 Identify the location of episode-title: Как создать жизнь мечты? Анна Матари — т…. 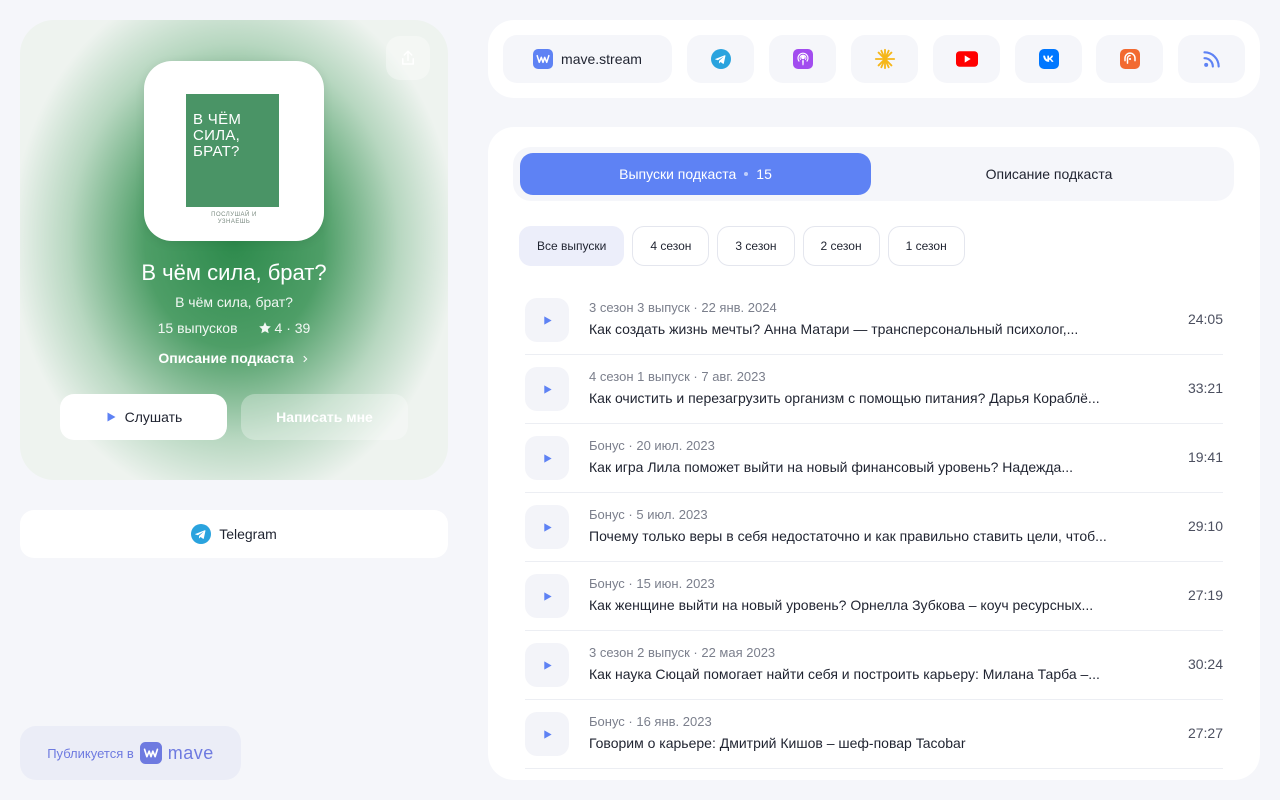
(871, 329).